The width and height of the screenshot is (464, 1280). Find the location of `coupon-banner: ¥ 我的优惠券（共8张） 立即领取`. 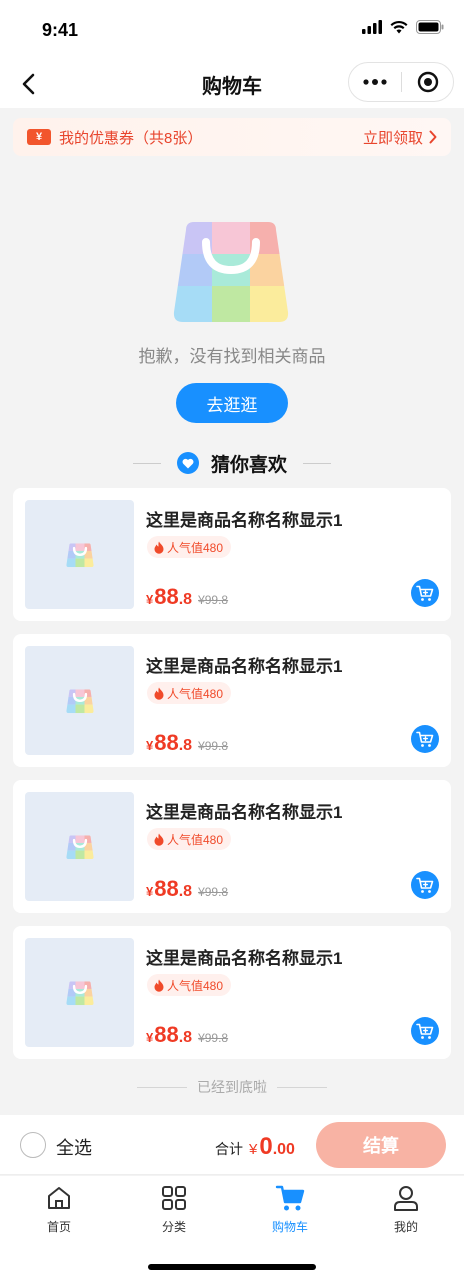

coupon-banner: ¥ 我的优惠券（共8张） 立即领取 is located at coordinates (232, 137).